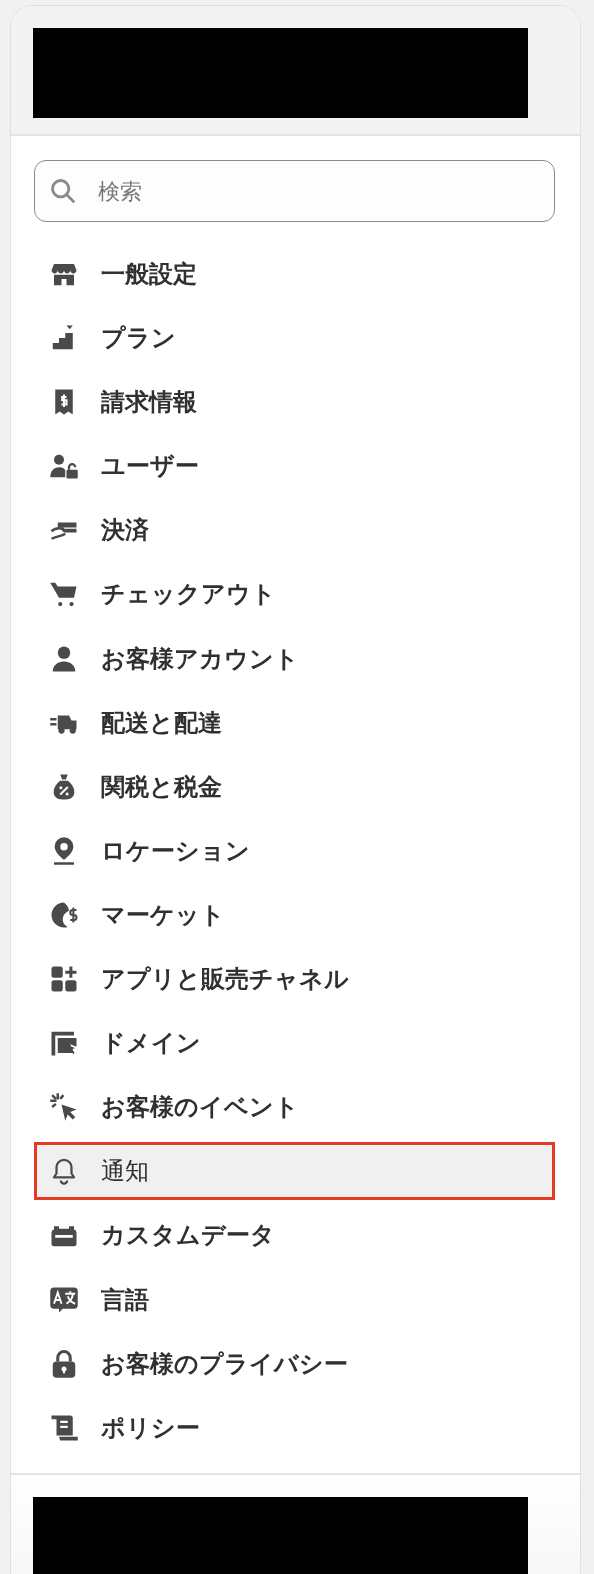 Image resolution: width=594 pixels, height=1574 pixels. I want to click on settings-nav-item: 関税と税金, so click(294, 786).